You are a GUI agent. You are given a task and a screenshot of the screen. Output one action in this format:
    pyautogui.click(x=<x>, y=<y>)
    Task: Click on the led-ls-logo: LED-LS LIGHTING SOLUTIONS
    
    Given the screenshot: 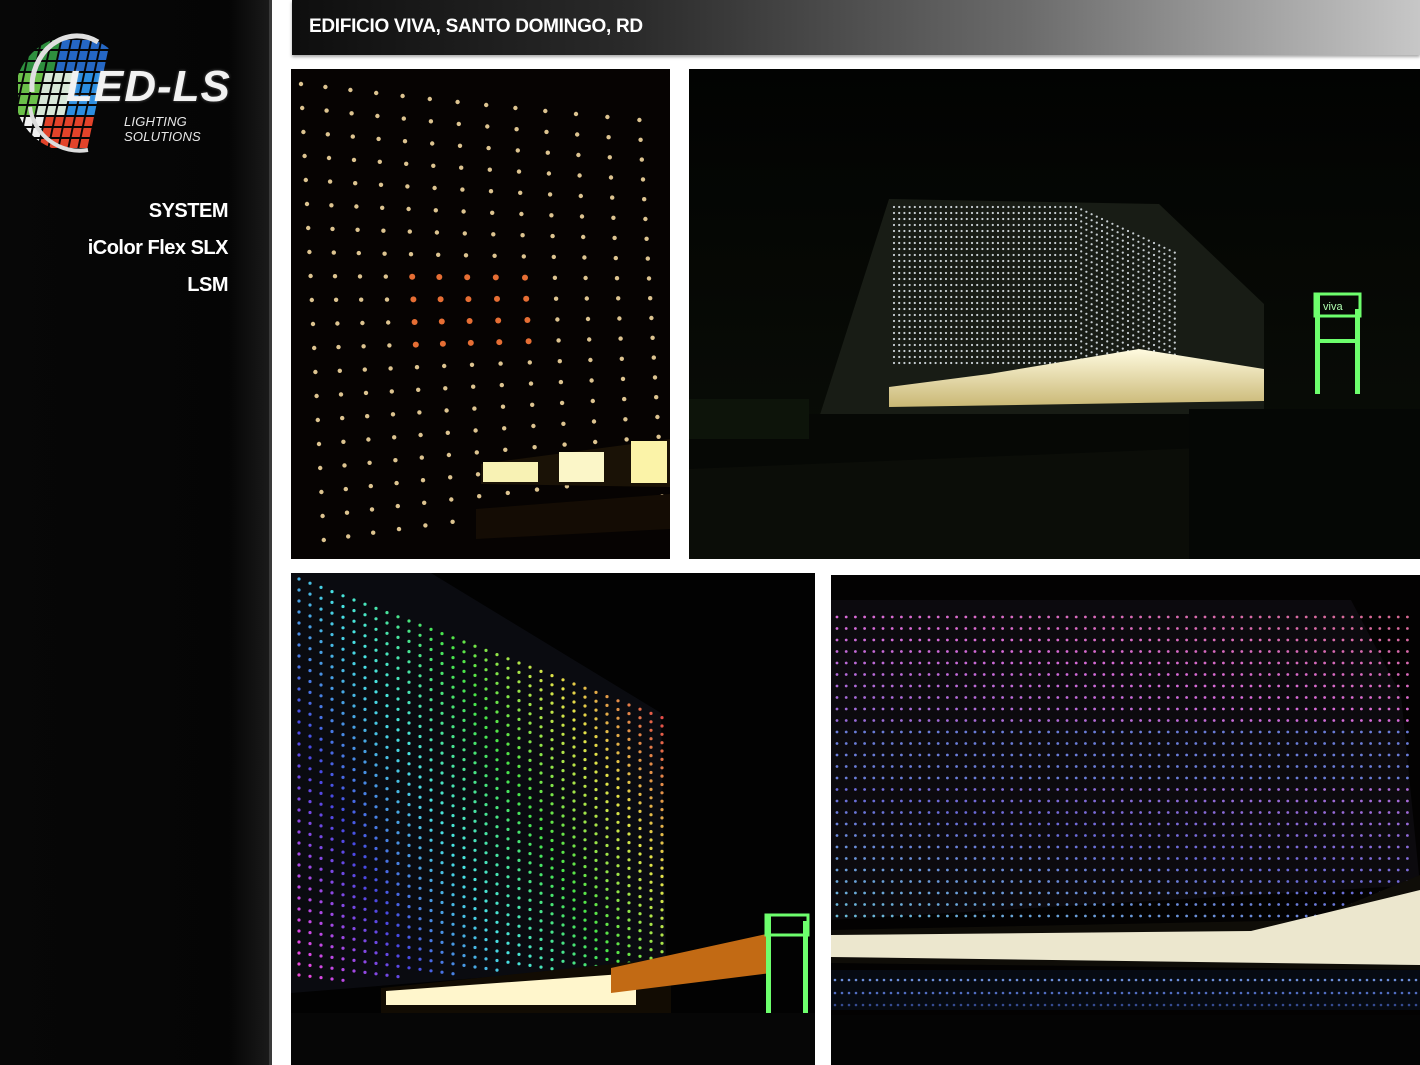 What is the action you would take?
    pyautogui.click(x=138, y=94)
    